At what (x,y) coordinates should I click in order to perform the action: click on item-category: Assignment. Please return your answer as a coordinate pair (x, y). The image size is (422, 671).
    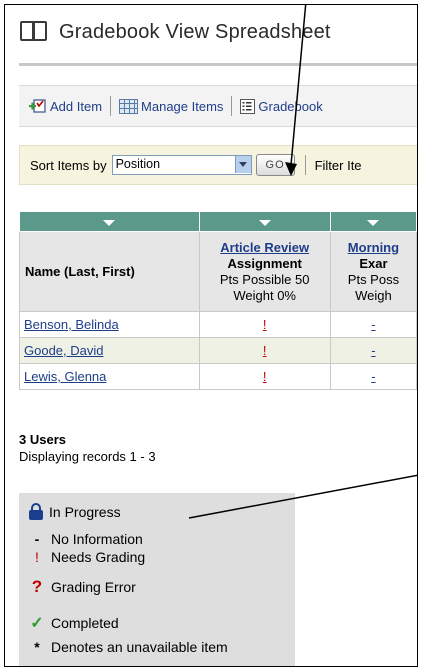
    Looking at the image, I should click on (264, 263).